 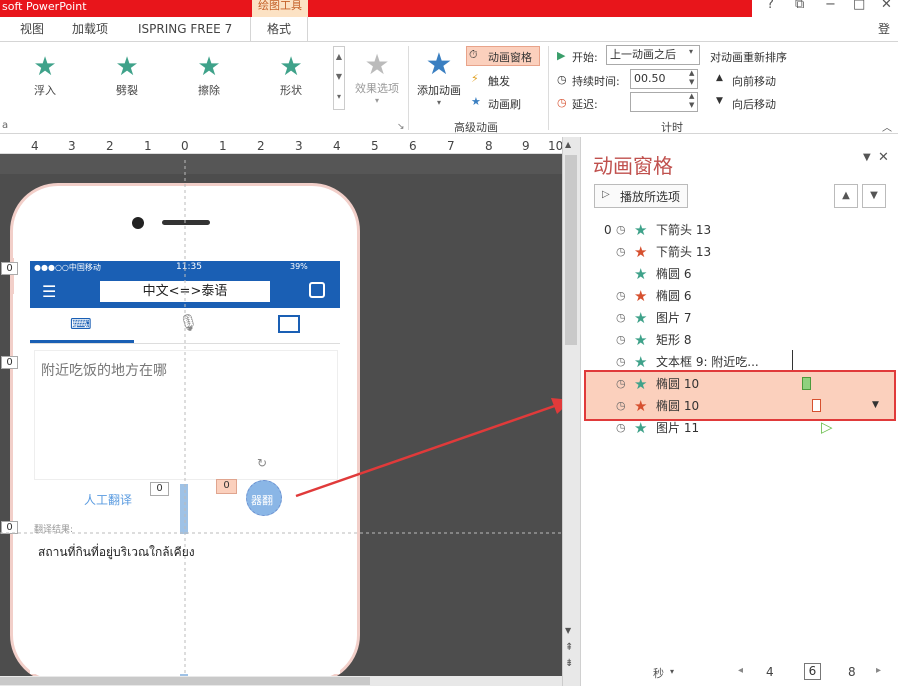 What do you see at coordinates (664, 79) in the screenshot?
I see `duration-input: 00.50` at bounding box center [664, 79].